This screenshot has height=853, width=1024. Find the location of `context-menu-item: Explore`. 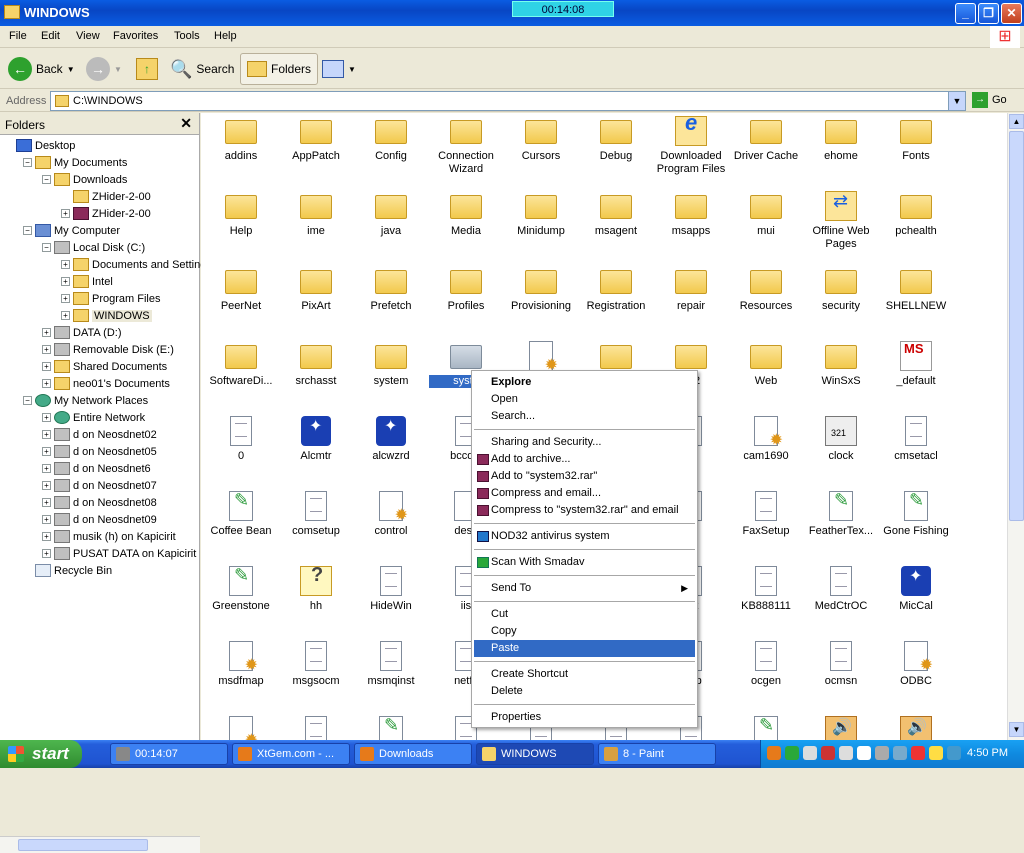

context-menu-item: Explore is located at coordinates (584, 382).